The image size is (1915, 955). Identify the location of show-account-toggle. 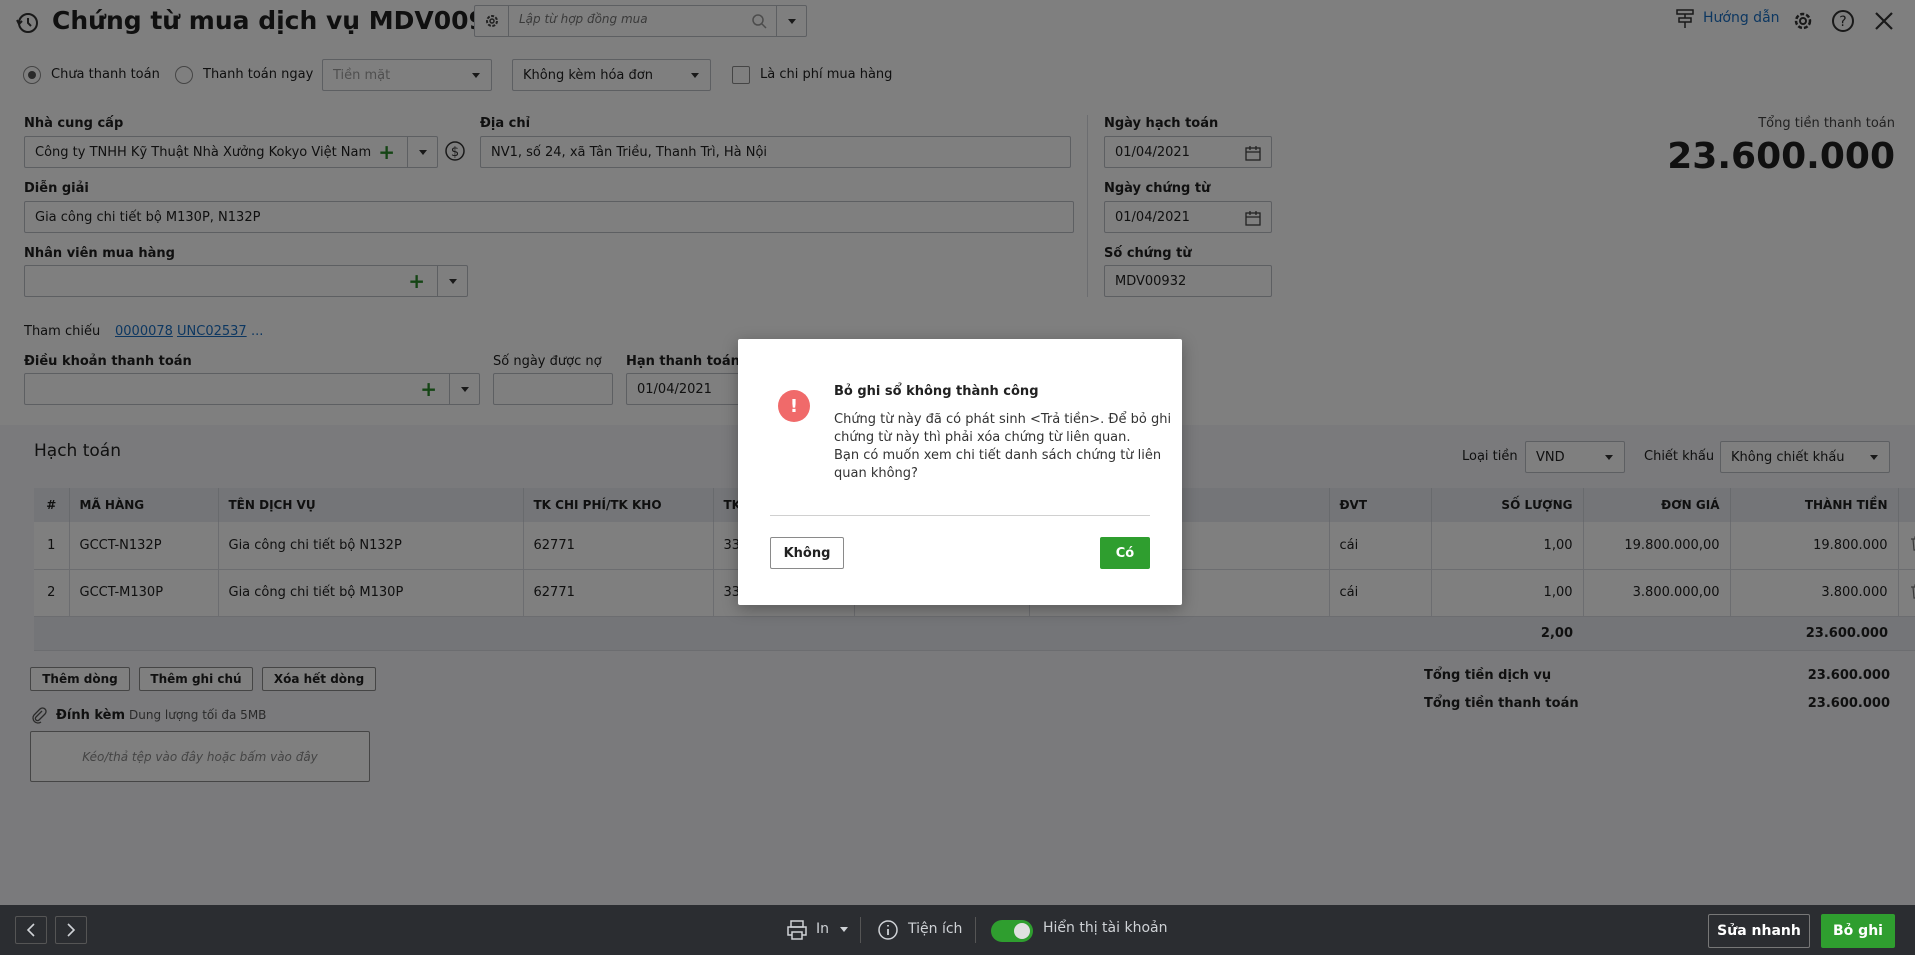
(1012, 931).